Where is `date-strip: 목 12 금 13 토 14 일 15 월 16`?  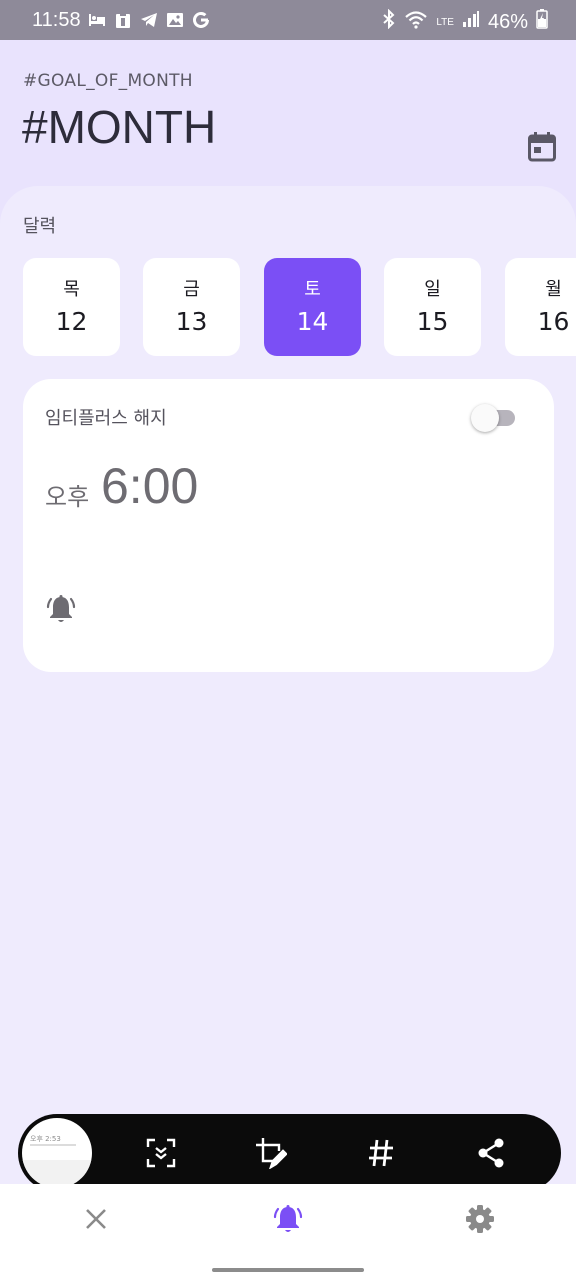 date-strip: 목 12 금 13 토 14 일 15 월 16 is located at coordinates (299, 307).